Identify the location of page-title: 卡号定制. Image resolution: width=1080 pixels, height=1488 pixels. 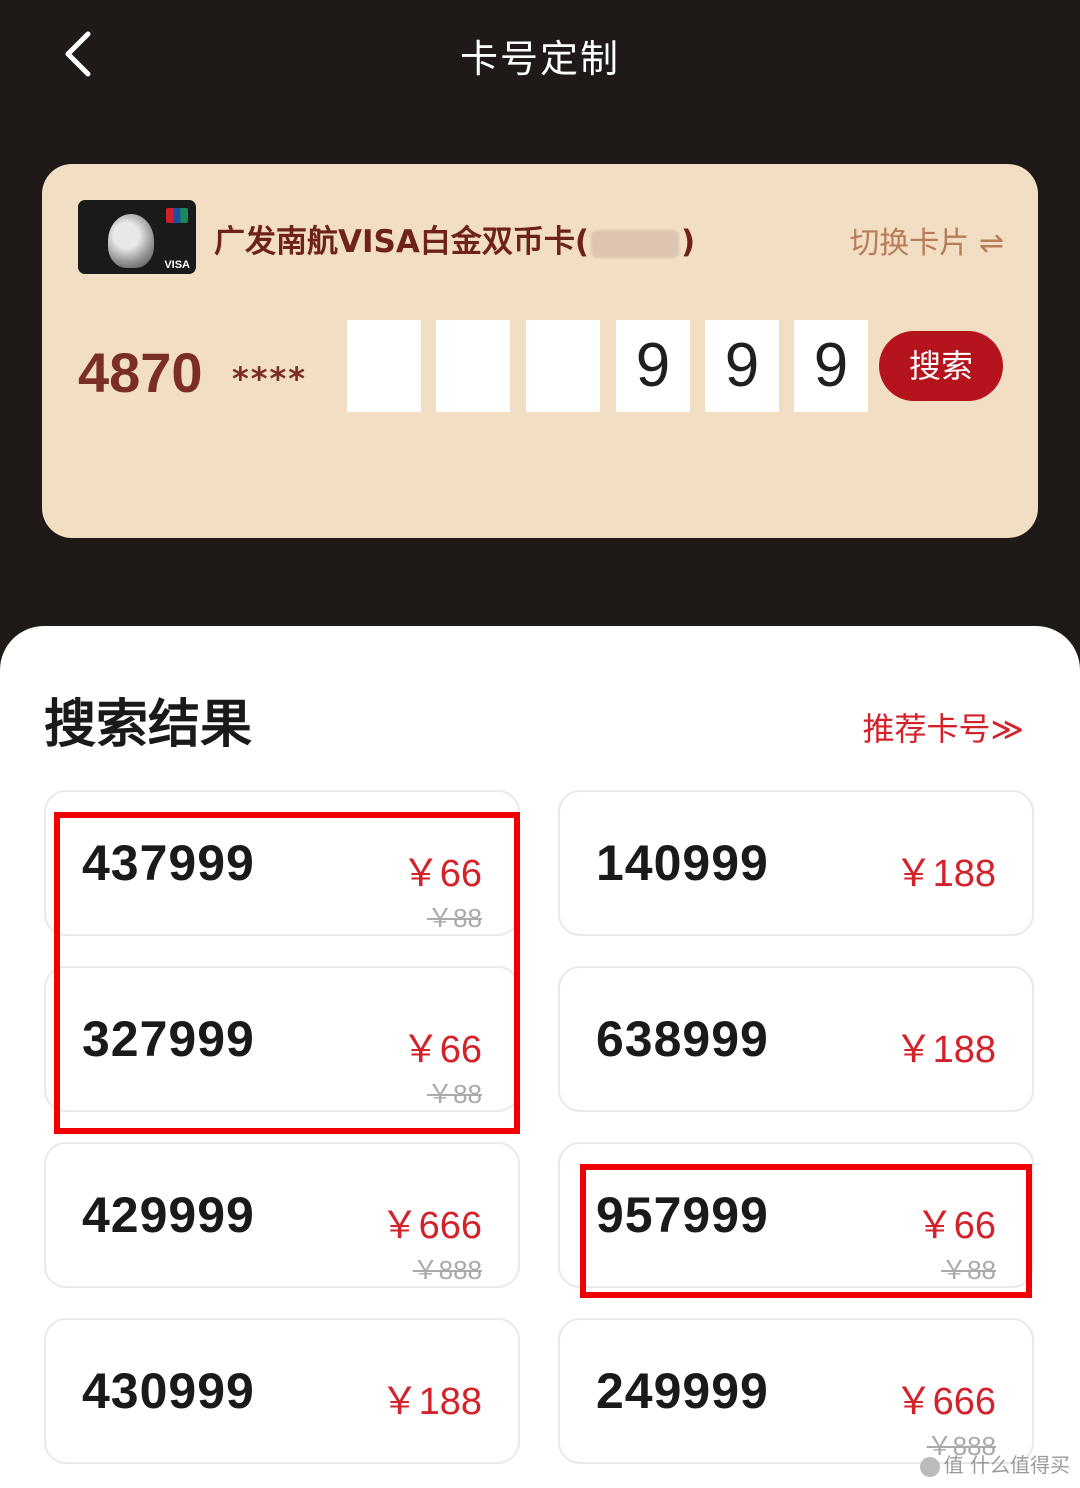
(539, 59).